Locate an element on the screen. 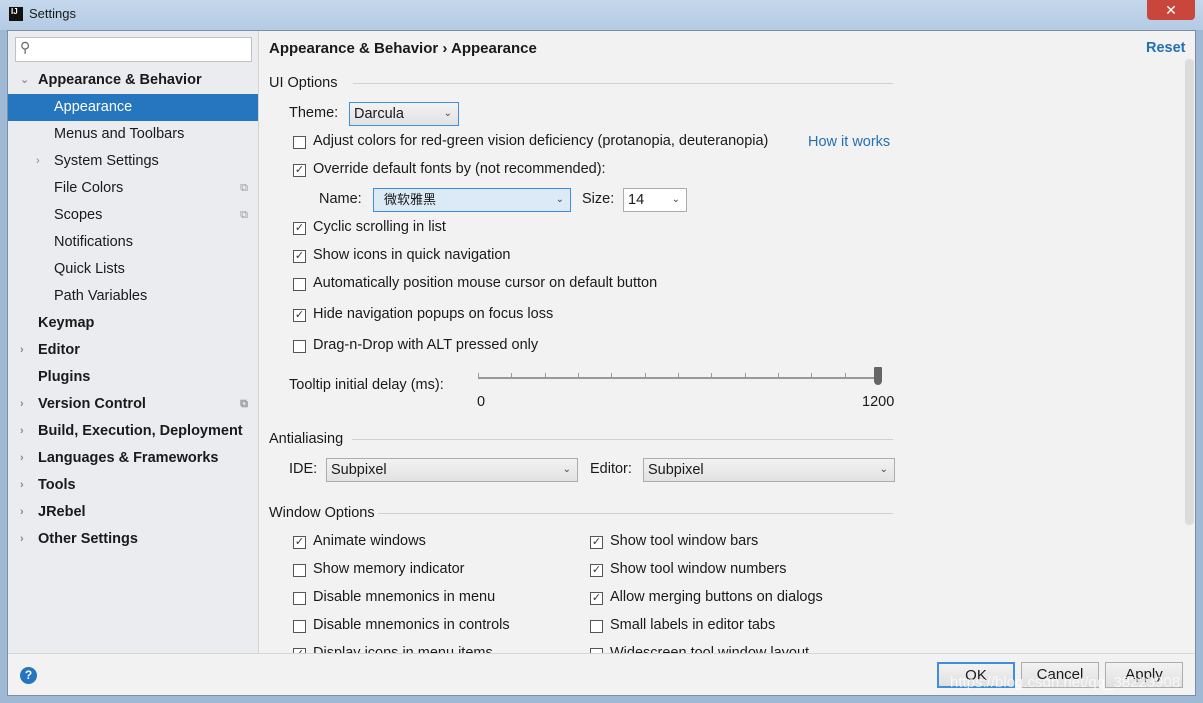 This screenshot has width=1203, height=703. window-option-label: Allow merging buttons on dialogs is located at coordinates (716, 597).